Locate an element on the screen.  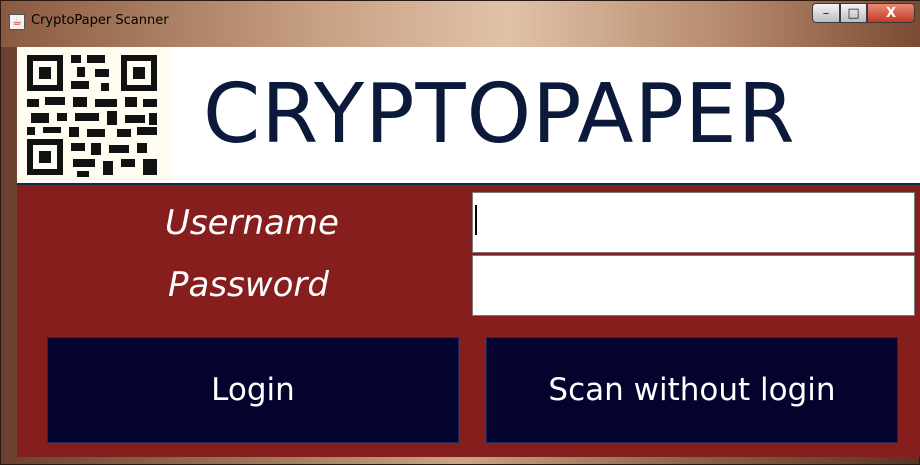
qr-code-icon is located at coordinates (94, 115).